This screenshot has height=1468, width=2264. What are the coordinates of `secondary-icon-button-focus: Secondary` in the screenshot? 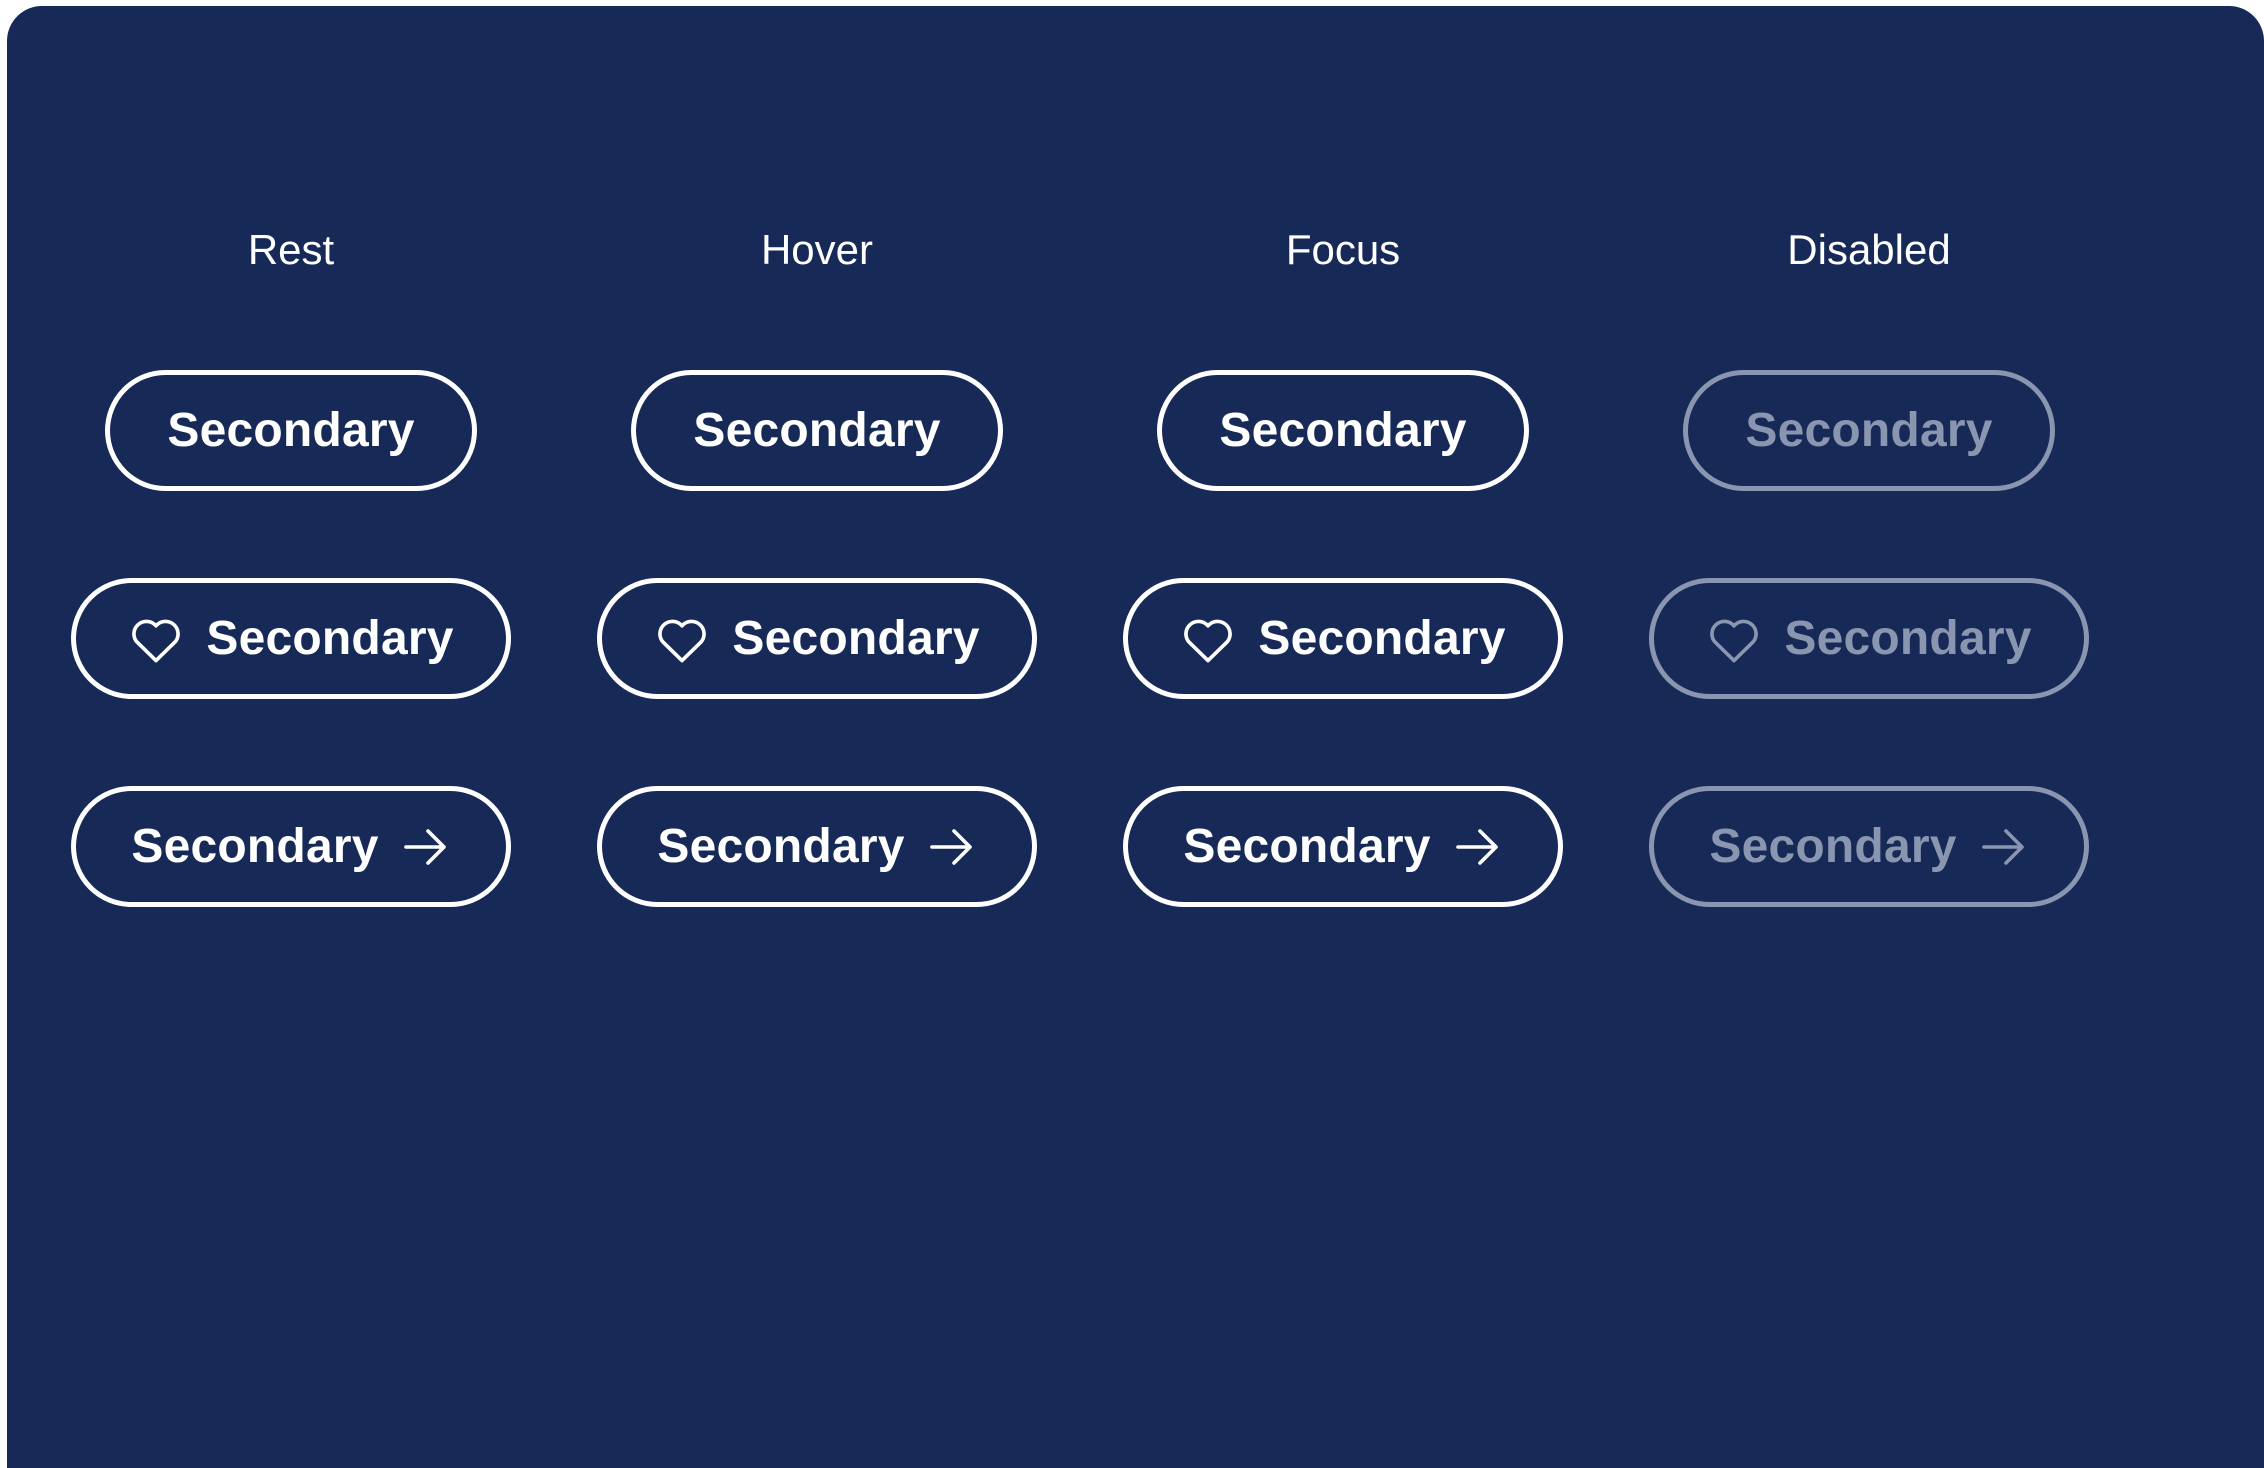 It's located at (1343, 638).